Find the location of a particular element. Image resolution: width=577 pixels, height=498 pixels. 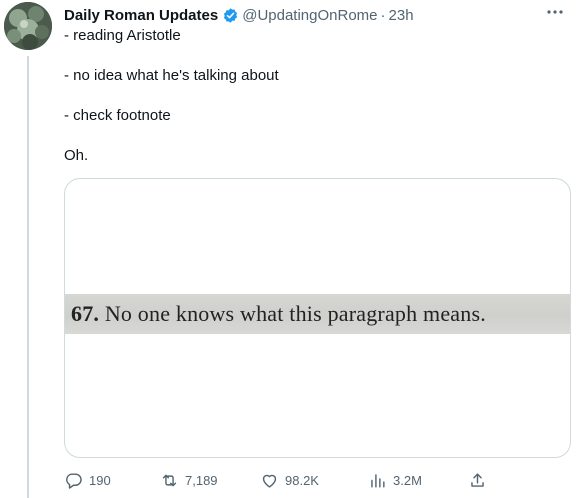

tweet-text-line: - reading Aristotle is located at coordinates (122, 35).